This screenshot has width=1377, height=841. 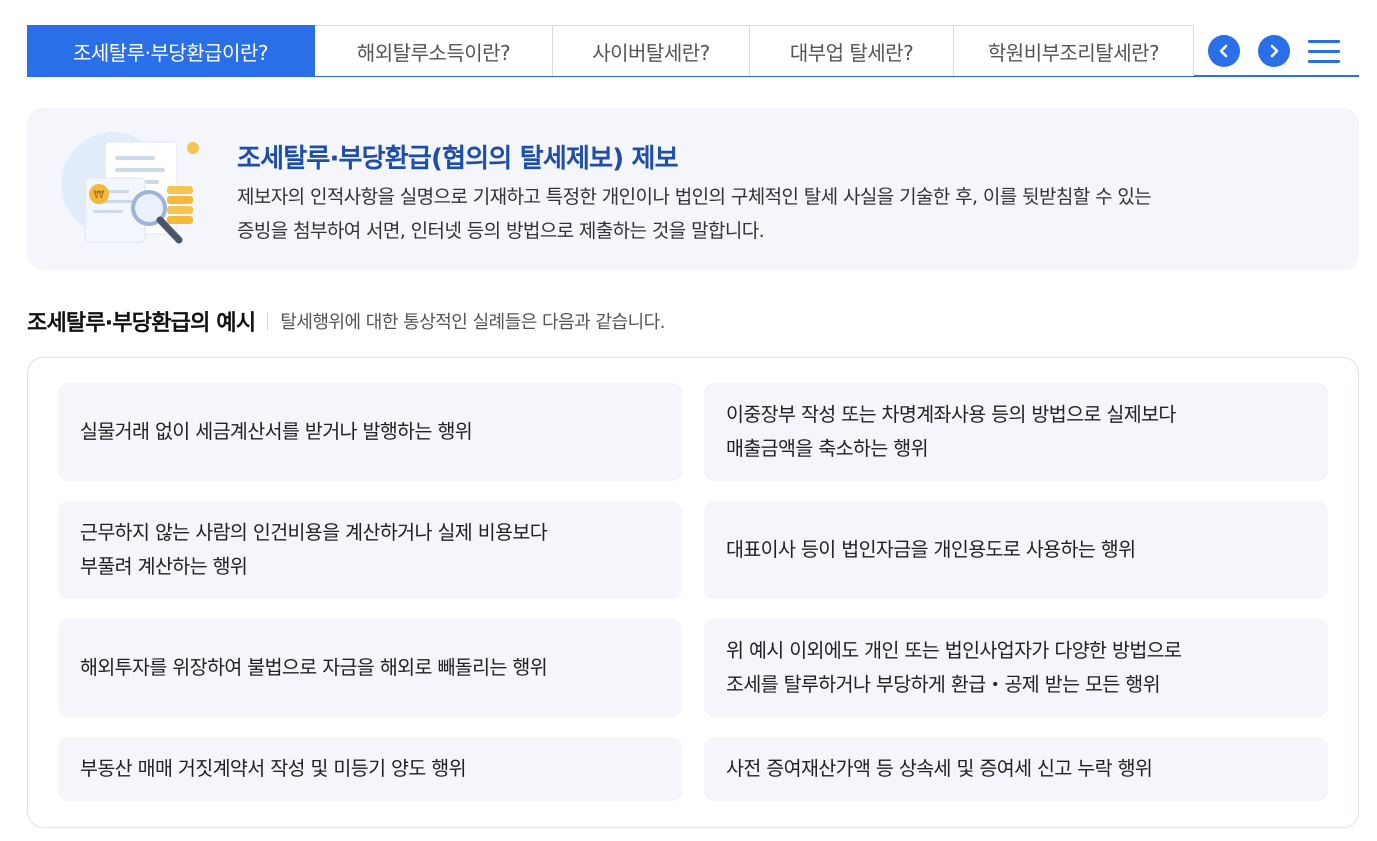 I want to click on tab-prev-button, so click(x=1224, y=51).